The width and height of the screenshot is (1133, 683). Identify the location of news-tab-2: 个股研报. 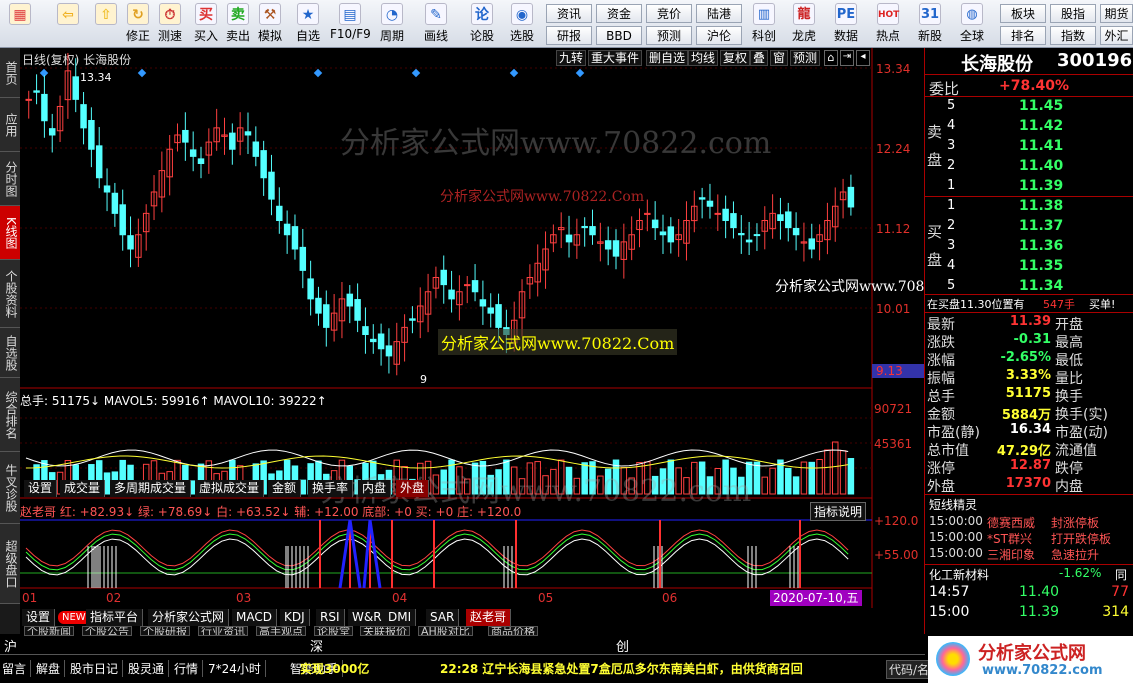
(165, 631).